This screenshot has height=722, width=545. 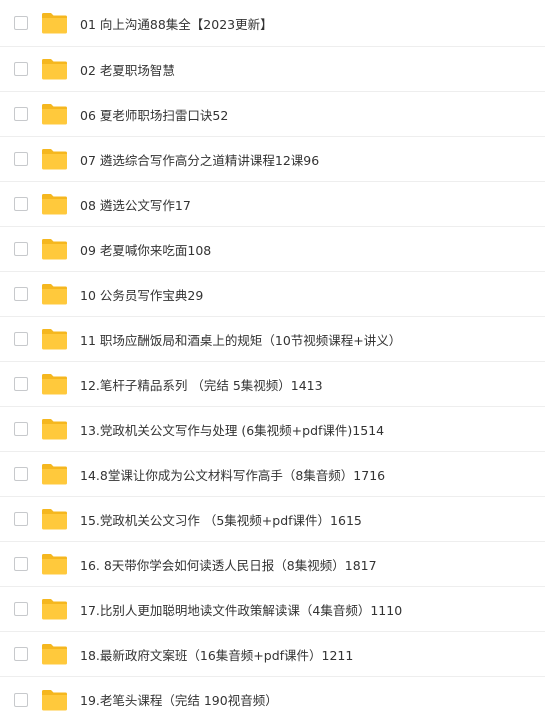 I want to click on folder-name: 16. 8天带你学会如何读透人民日报（8集视频）1817, so click(x=228, y=564).